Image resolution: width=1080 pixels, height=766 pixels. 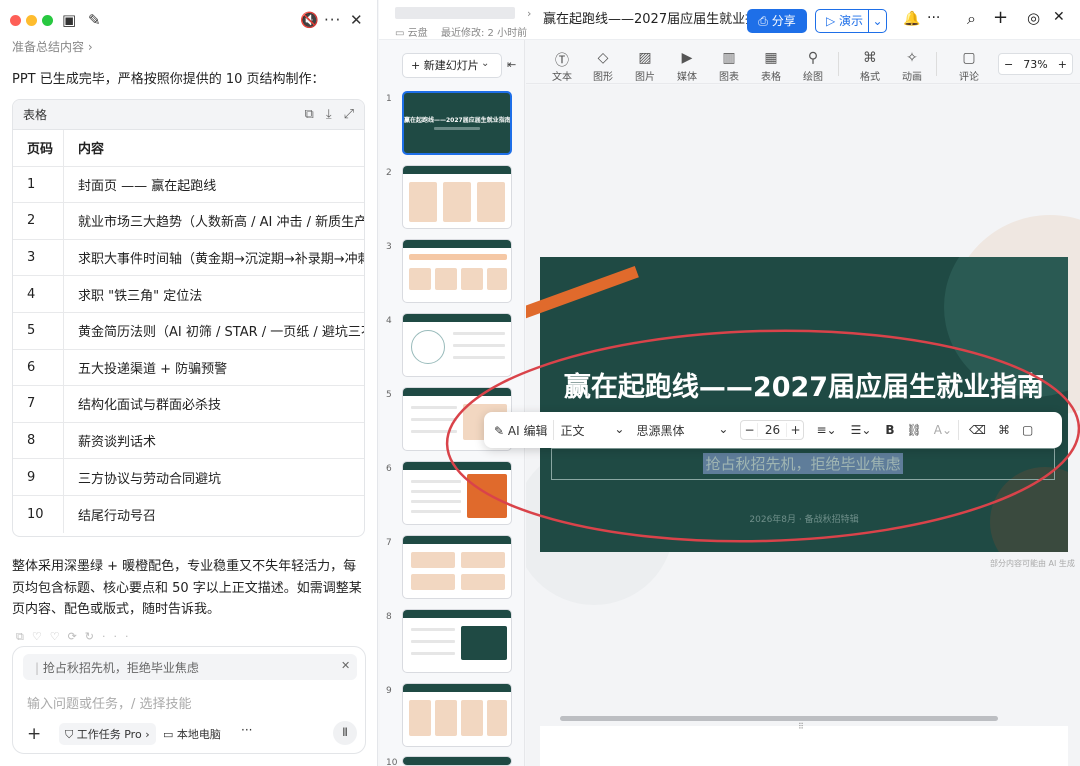 I want to click on slide-number: 10, so click(x=392, y=762).